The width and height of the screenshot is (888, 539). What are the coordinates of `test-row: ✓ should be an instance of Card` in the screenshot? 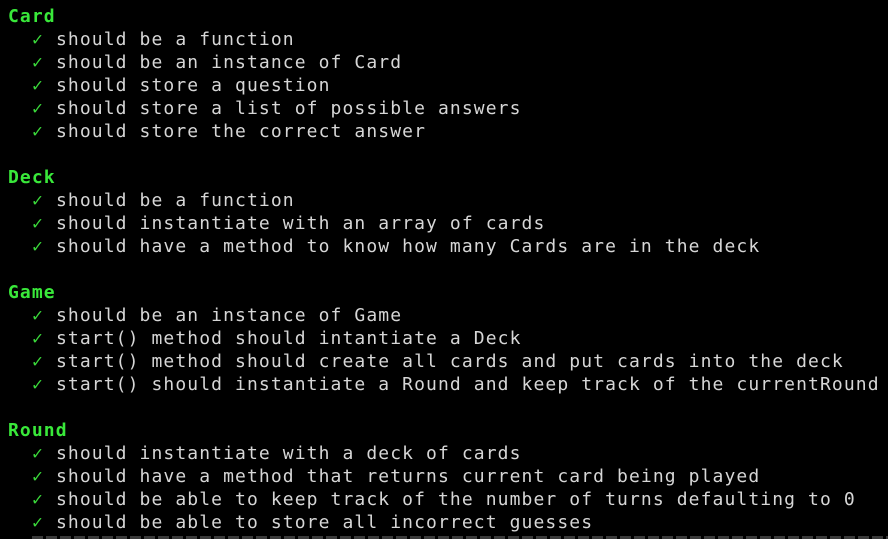 It's located at (201, 62).